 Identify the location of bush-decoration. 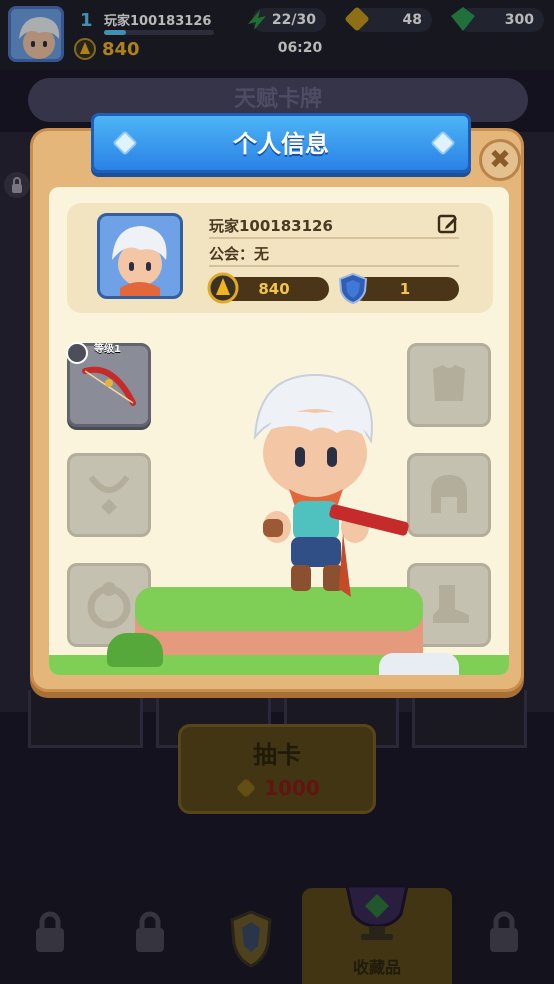
(135, 650).